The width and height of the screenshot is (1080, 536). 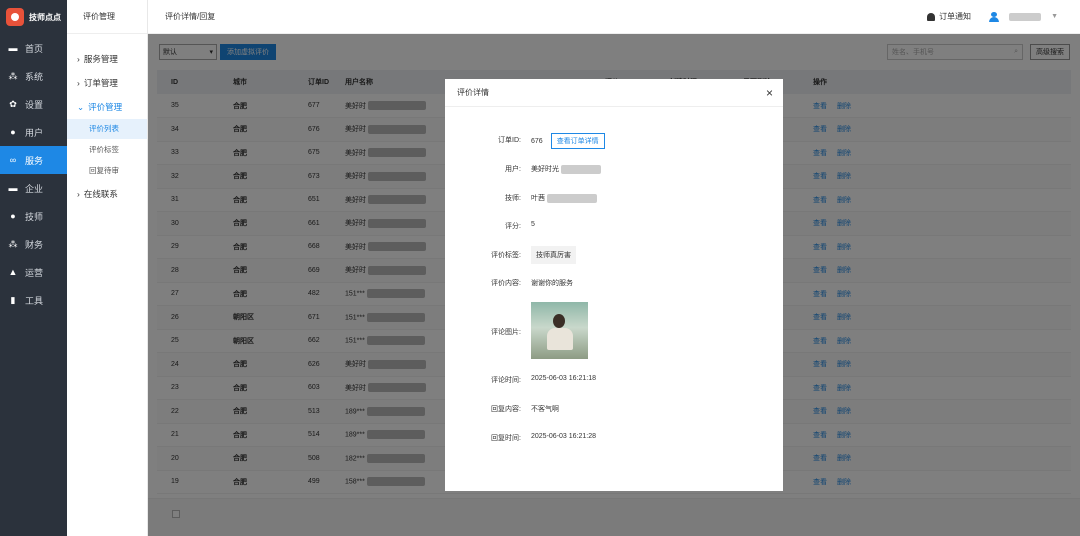 I want to click on user-avatar-icon, so click(x=994, y=16).